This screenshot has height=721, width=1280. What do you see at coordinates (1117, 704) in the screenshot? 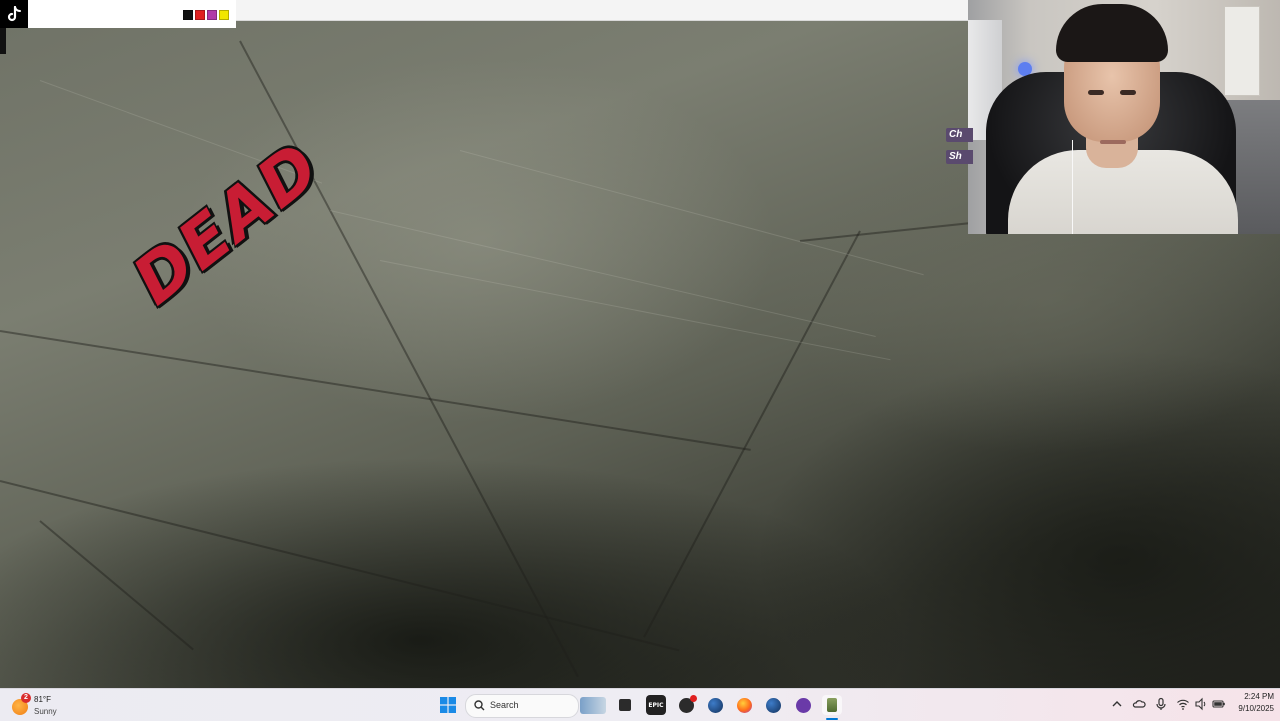
I see `chevron-up-icon` at bounding box center [1117, 704].